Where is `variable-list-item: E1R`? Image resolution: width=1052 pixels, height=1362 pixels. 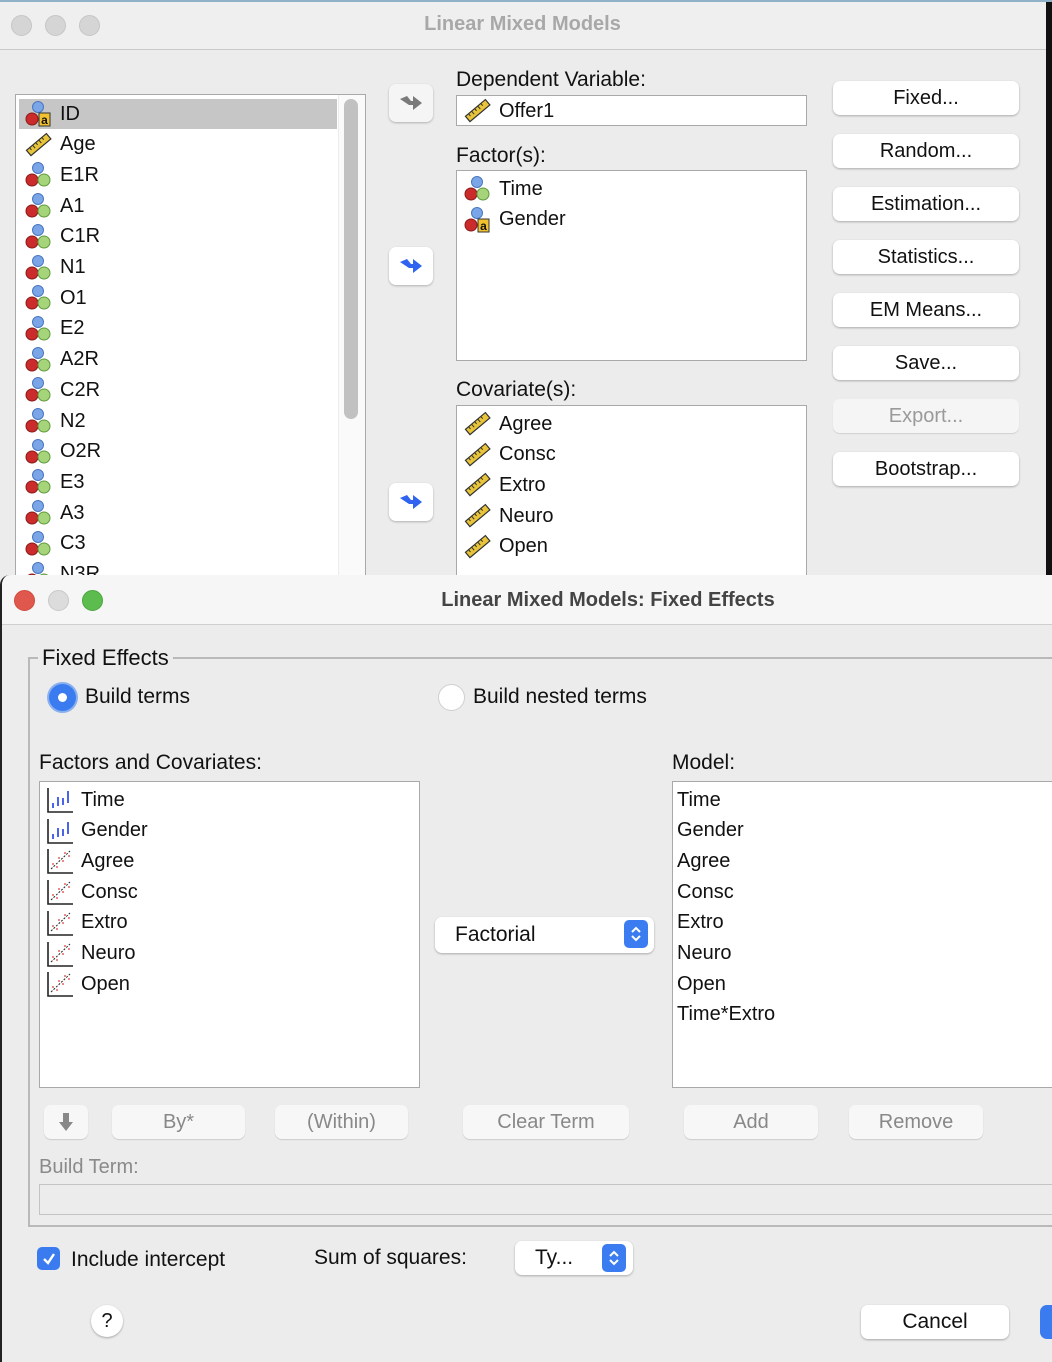
variable-list-item: E1R is located at coordinates (178, 175).